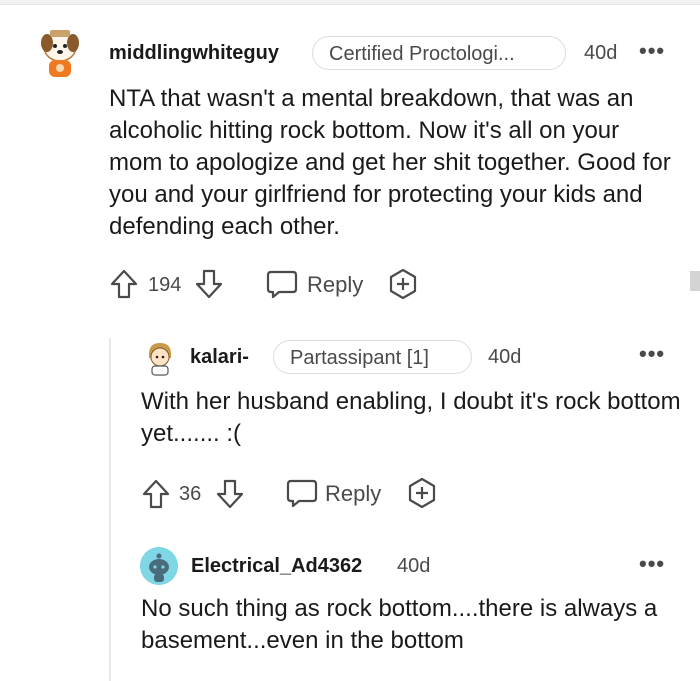  What do you see at coordinates (110, 509) in the screenshot?
I see `thread-line` at bounding box center [110, 509].